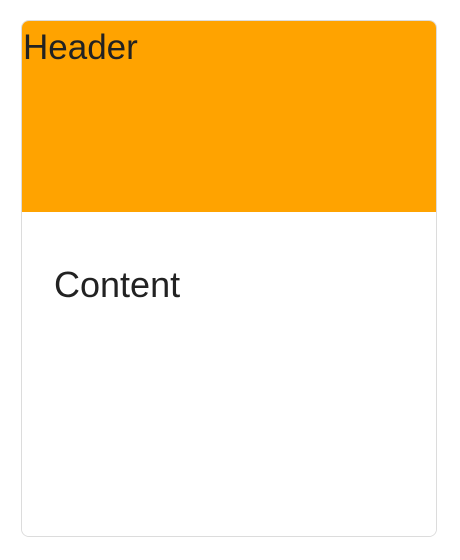  What do you see at coordinates (80, 47) in the screenshot?
I see `card-header-title: Header` at bounding box center [80, 47].